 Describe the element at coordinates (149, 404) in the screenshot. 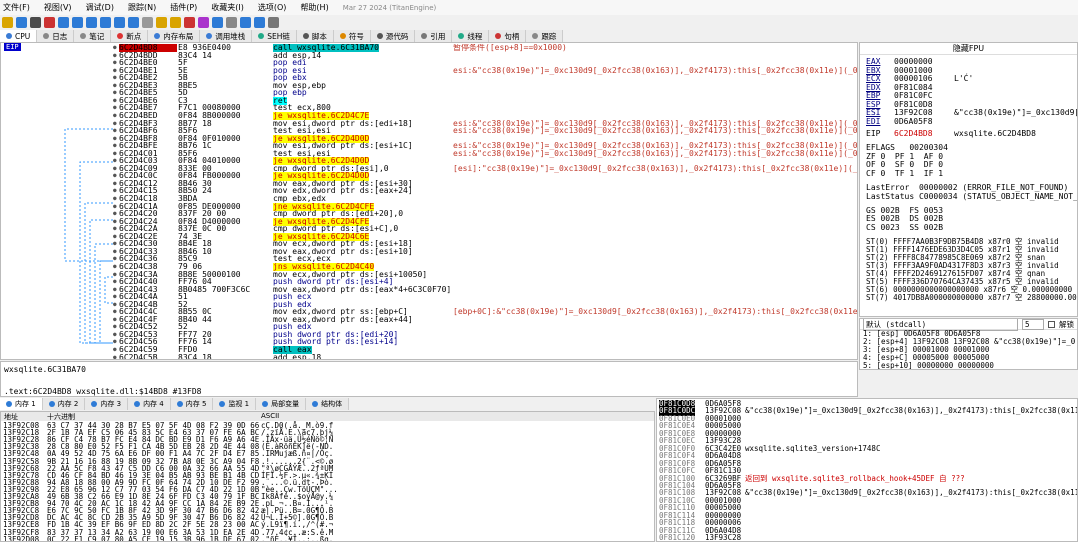

I see `dump-tab-4: 内存 4` at that location.